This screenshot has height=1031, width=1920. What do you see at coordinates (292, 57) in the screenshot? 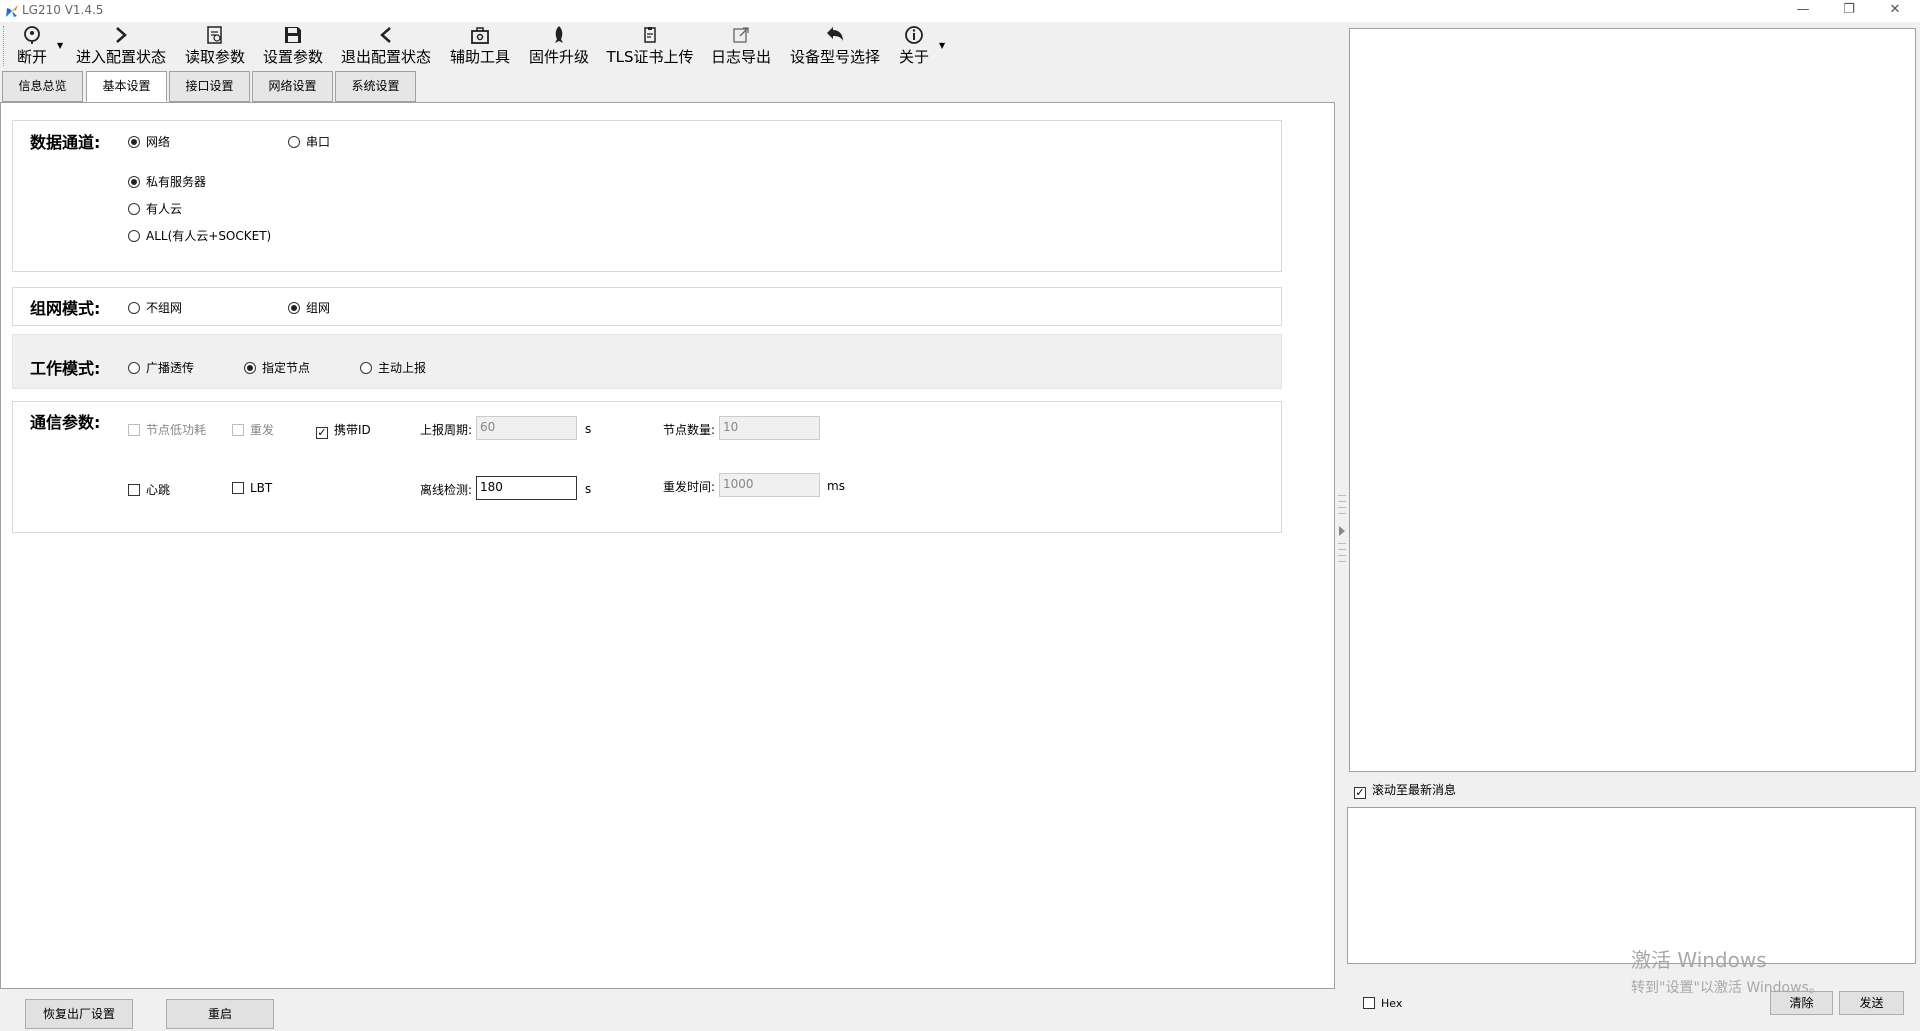
I see `toolbar-label: 设置参数` at bounding box center [292, 57].